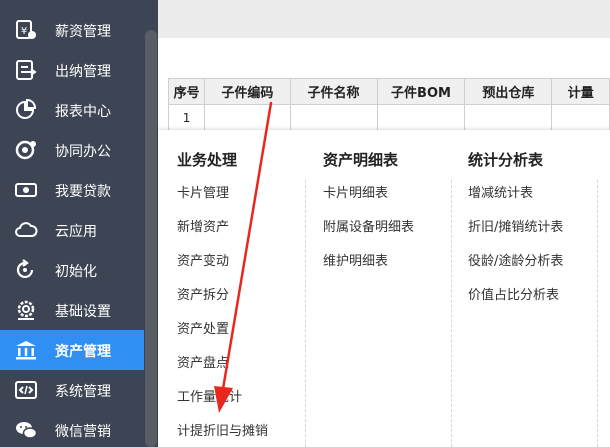 This screenshot has width=610, height=447. I want to click on sidebar-item-label: 微信营销, so click(83, 432).